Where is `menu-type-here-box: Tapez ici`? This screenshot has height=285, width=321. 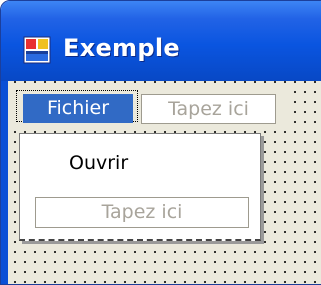 menu-type-here-box: Tapez ici is located at coordinates (208, 109).